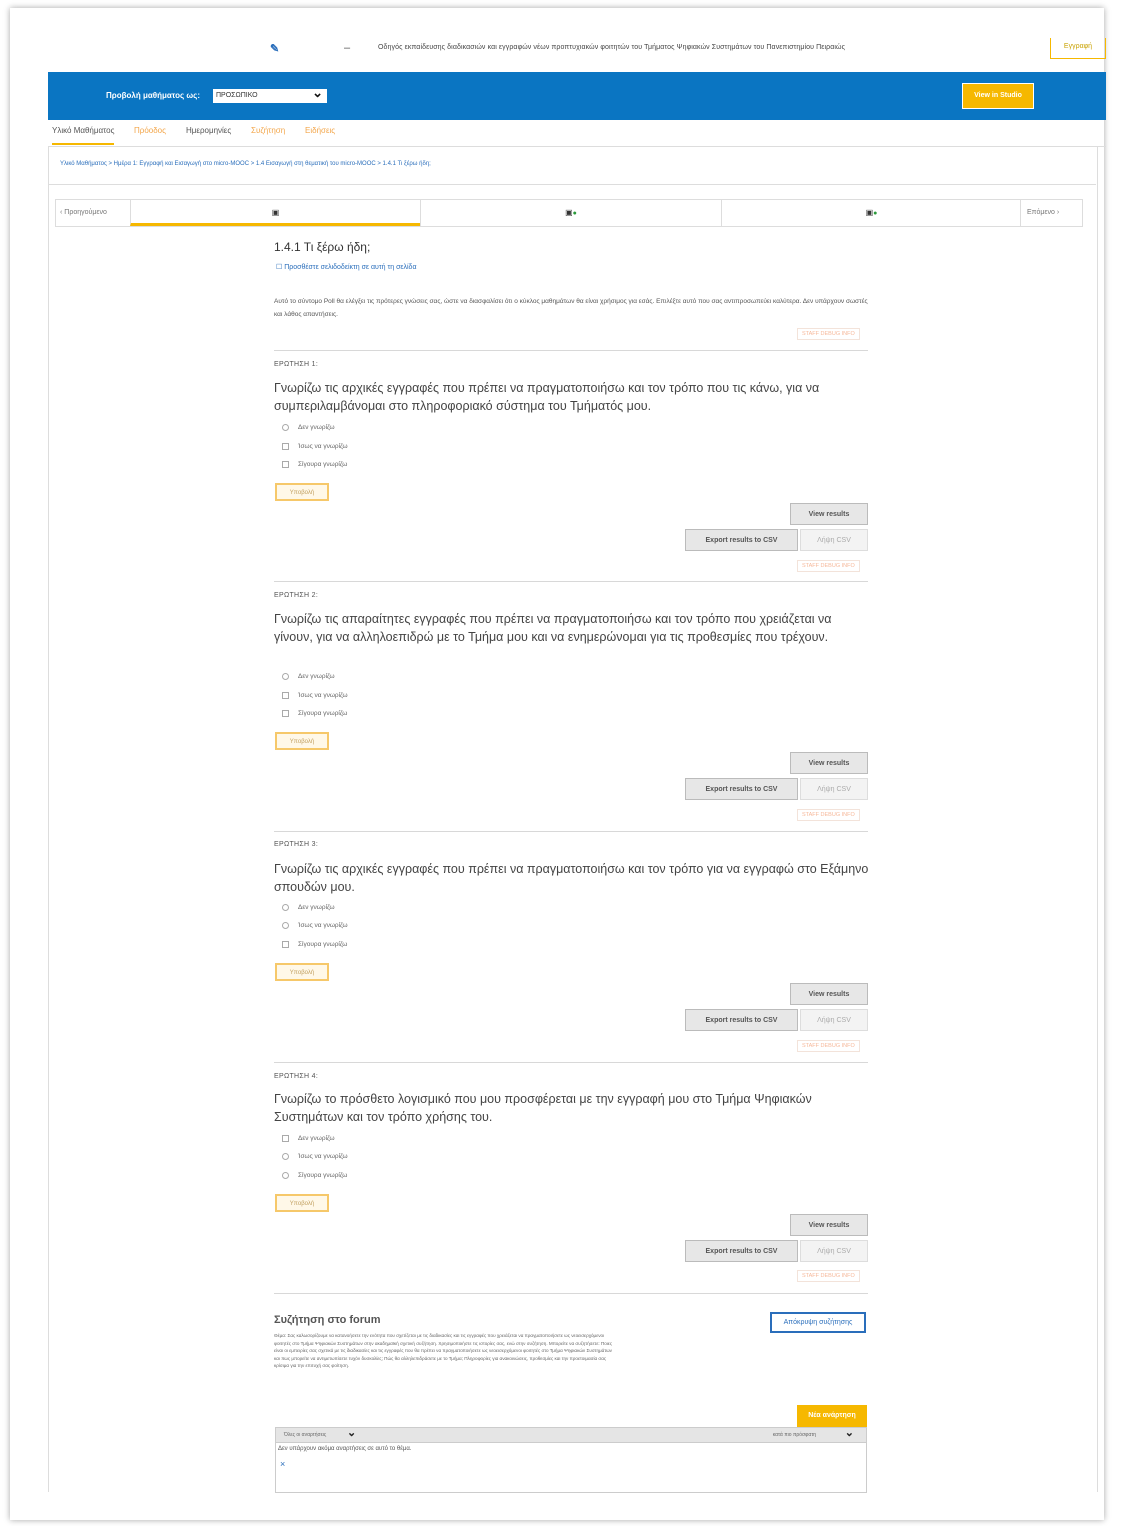 The image size is (1146, 1526). I want to click on forum-filter-bar: Όλες οι αναρτήσεις ⌄ κατά πιο πρόσφατη ⌄, so click(571, 1434).